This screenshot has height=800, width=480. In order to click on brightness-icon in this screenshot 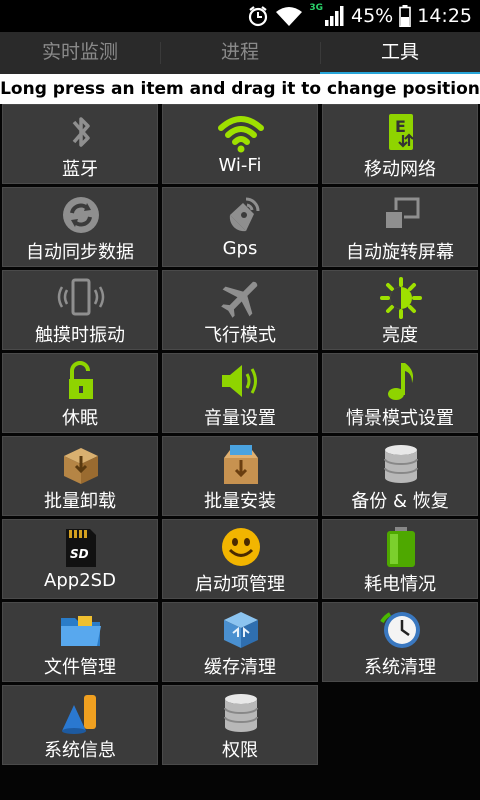, I will do `click(401, 298)`.